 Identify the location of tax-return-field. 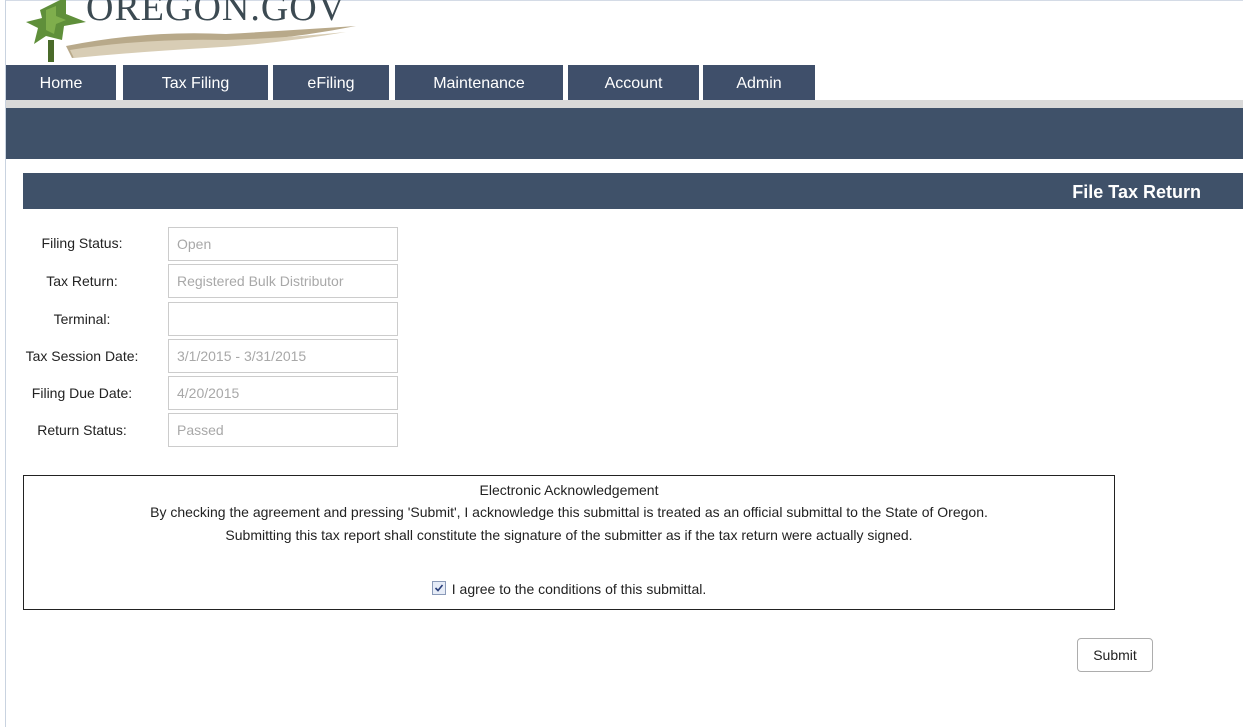
(283, 281).